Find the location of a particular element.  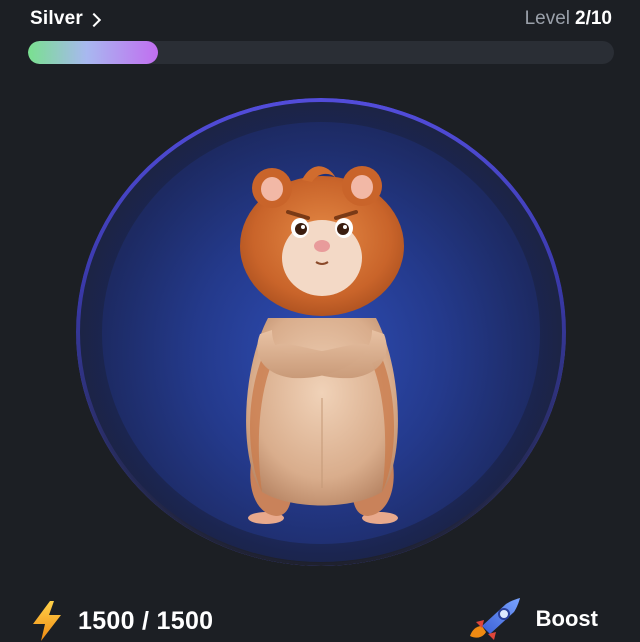

lightning-bolt-icon is located at coordinates (47, 621).